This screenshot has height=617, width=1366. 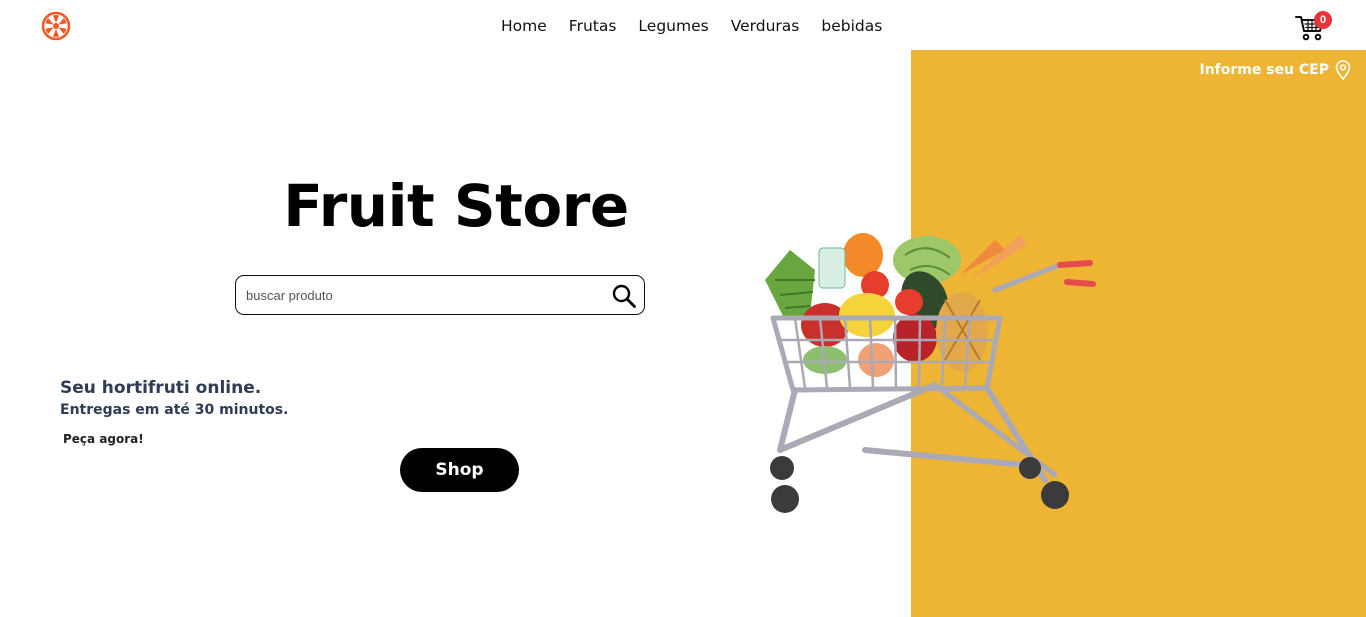 I want to click on shopping-cart-vegetables-illustration, so click(x=930, y=373).